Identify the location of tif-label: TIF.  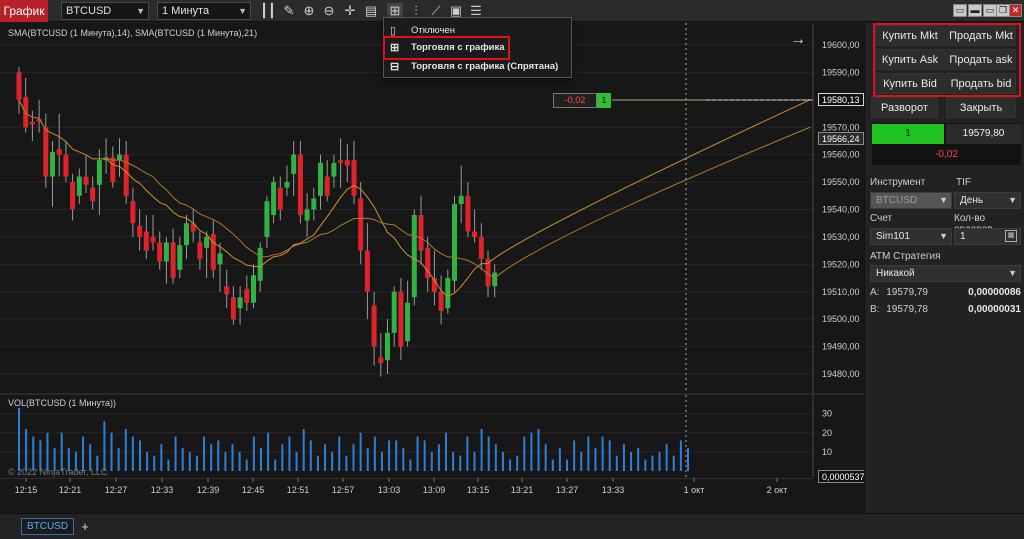
(963, 182).